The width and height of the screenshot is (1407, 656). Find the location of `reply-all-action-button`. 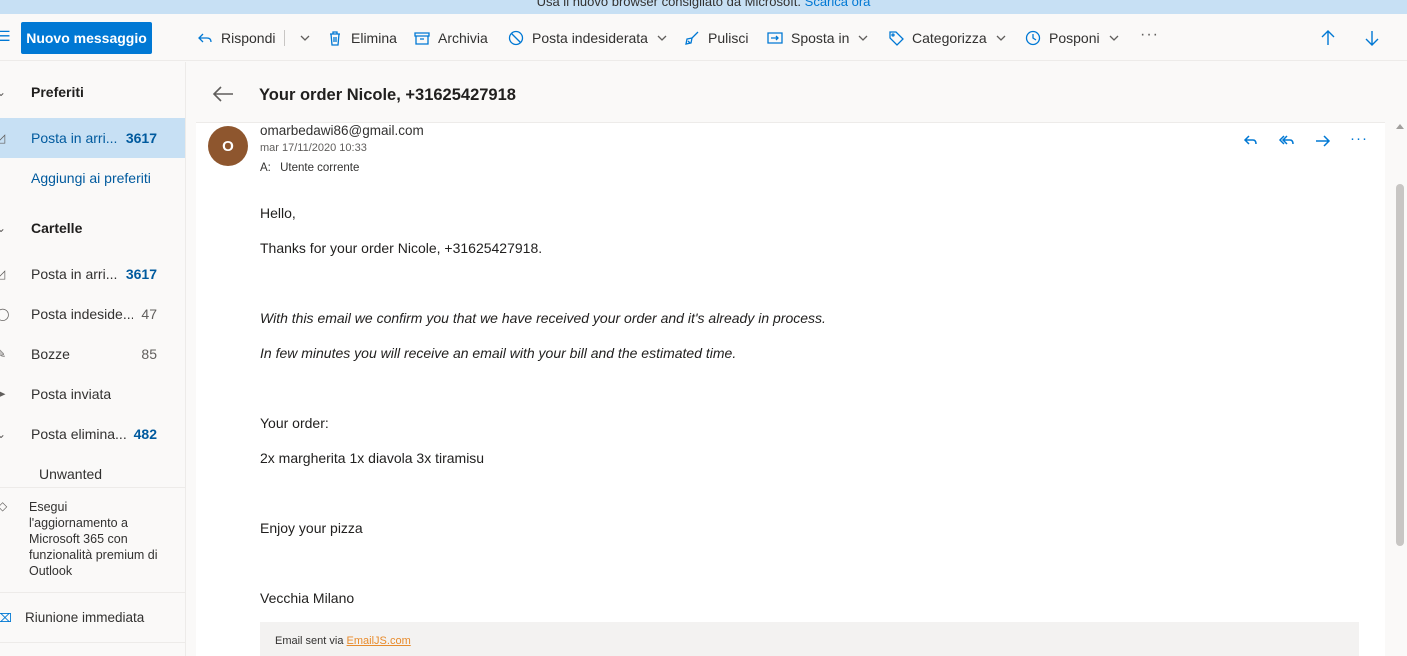

reply-all-action-button is located at coordinates (1287, 141).